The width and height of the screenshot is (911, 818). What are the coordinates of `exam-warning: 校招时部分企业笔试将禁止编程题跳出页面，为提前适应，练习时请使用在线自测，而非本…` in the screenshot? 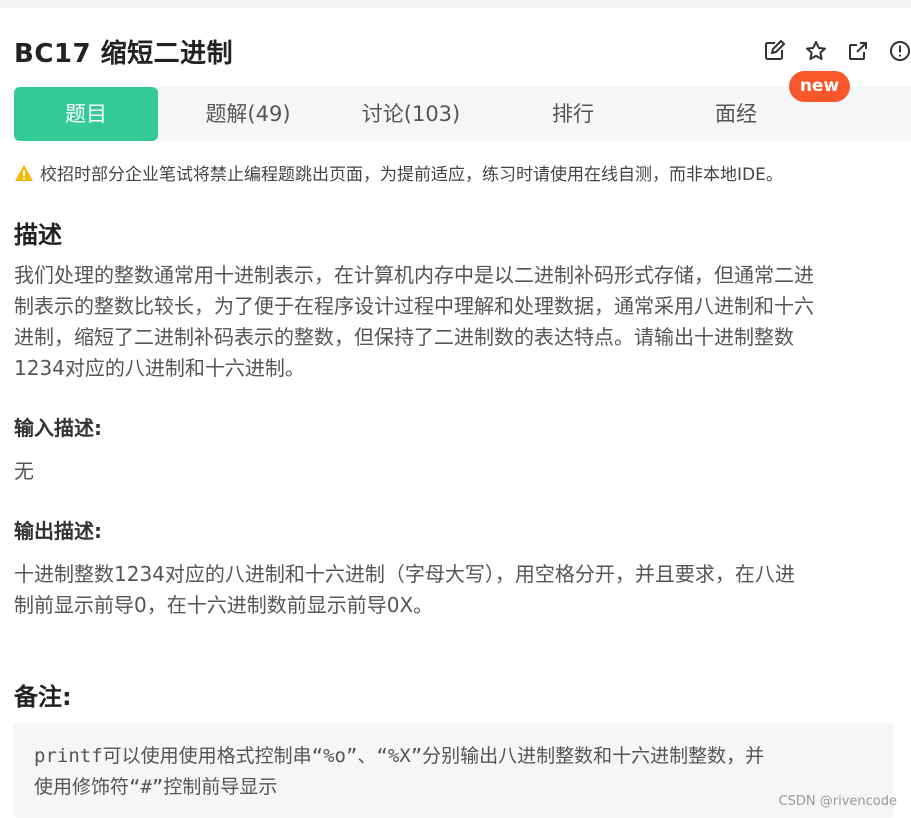 It's located at (398, 172).